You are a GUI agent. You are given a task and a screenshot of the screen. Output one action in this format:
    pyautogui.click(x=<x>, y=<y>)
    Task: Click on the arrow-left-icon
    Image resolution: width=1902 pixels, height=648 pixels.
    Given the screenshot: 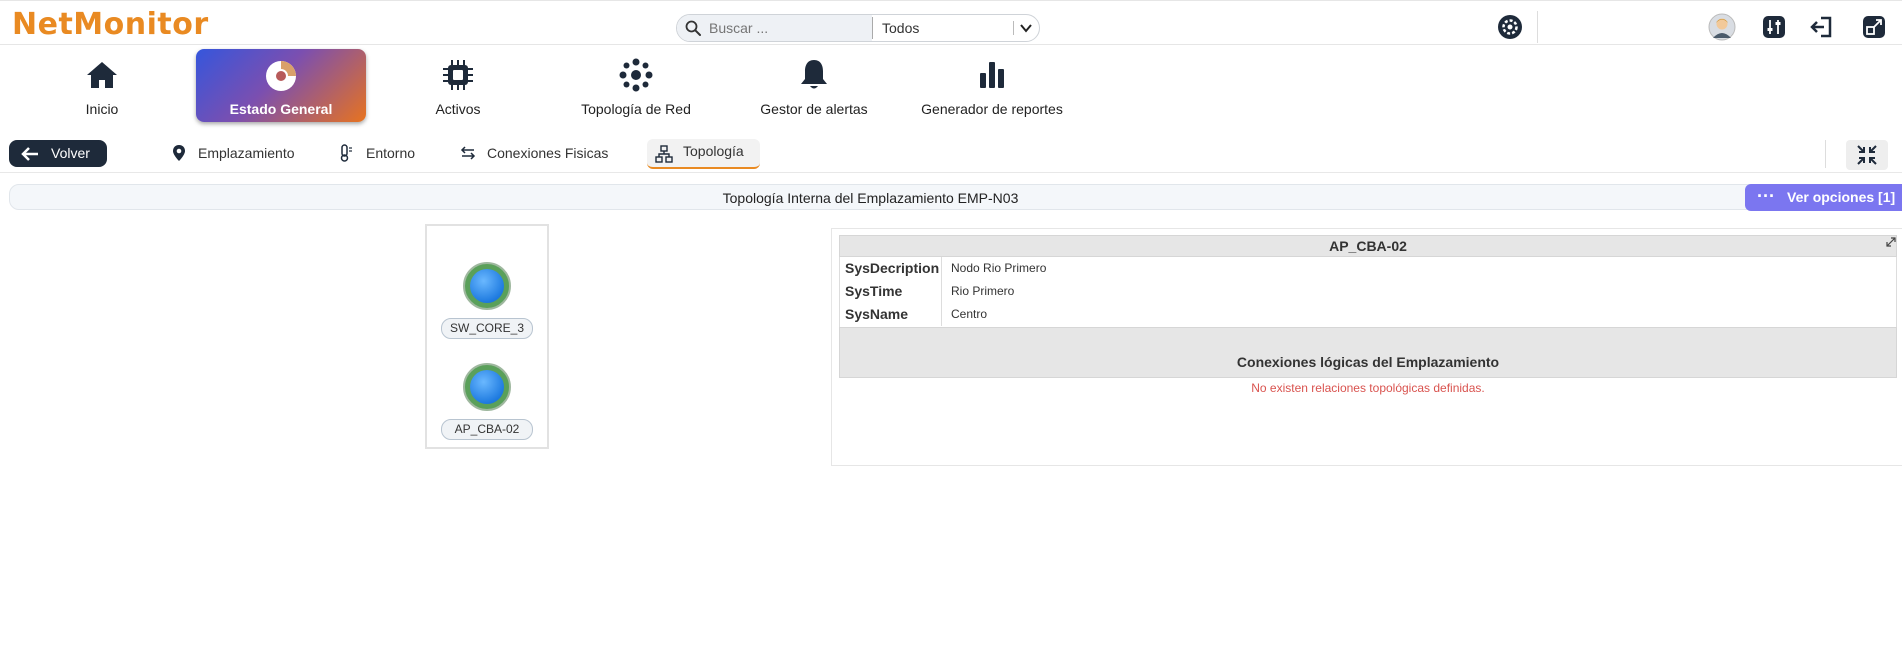 What is the action you would take?
    pyautogui.click(x=29, y=154)
    